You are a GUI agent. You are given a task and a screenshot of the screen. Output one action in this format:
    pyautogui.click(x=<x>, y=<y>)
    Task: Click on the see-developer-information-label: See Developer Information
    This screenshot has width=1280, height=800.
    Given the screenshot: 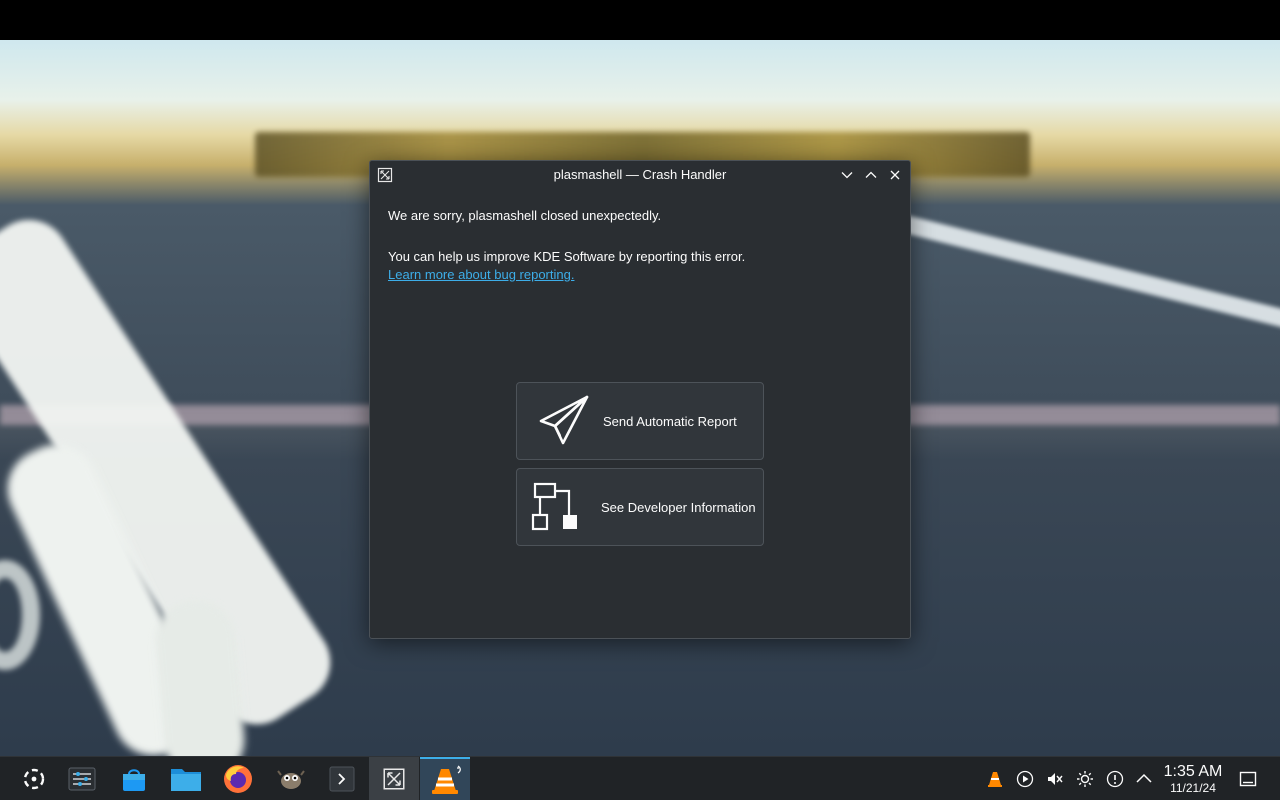 What is the action you would take?
    pyautogui.click(x=678, y=507)
    